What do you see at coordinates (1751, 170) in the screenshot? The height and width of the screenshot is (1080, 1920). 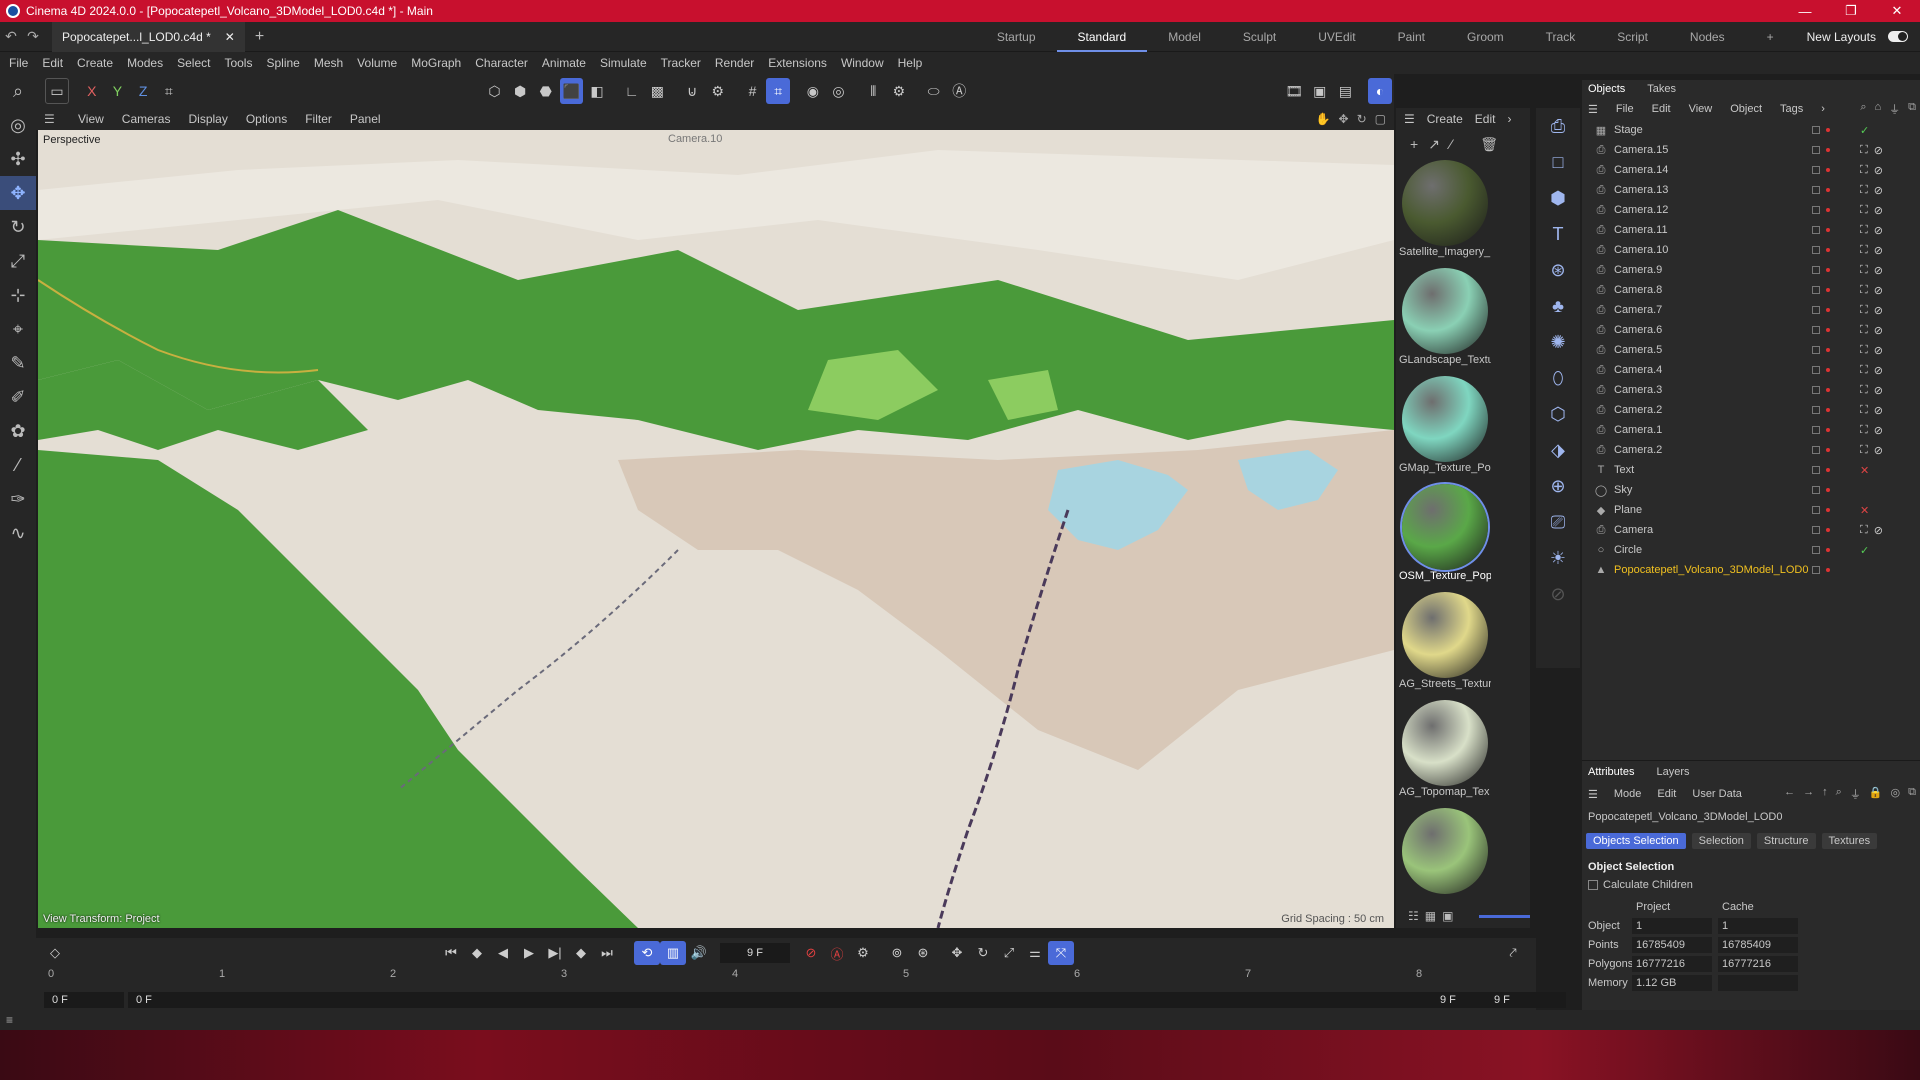 I see `object-row: ⎙ Camera.14 ⛶ ⊘` at bounding box center [1751, 170].